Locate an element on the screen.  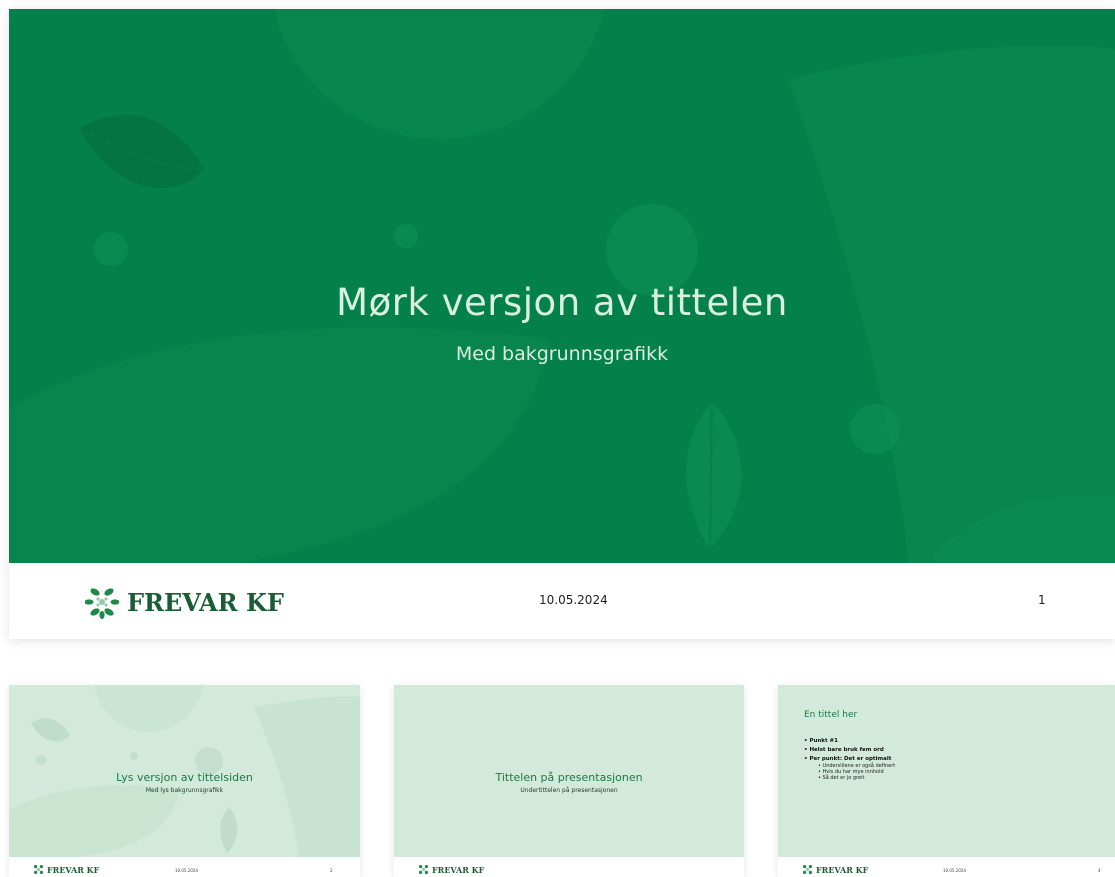
thumbnail-title: Lys versjon av tittelsiden is located at coordinates (184, 777).